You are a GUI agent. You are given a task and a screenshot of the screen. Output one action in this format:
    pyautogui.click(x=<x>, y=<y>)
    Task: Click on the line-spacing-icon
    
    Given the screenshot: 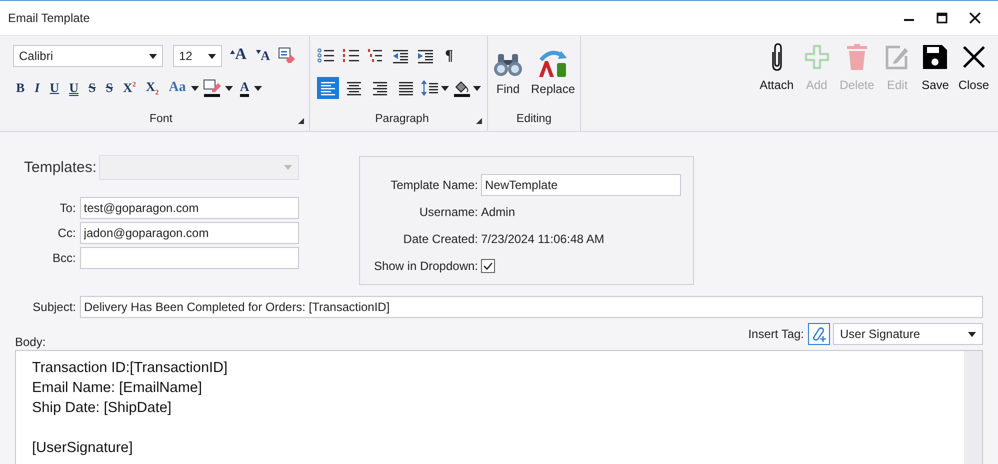 What is the action you would take?
    pyautogui.click(x=430, y=88)
    